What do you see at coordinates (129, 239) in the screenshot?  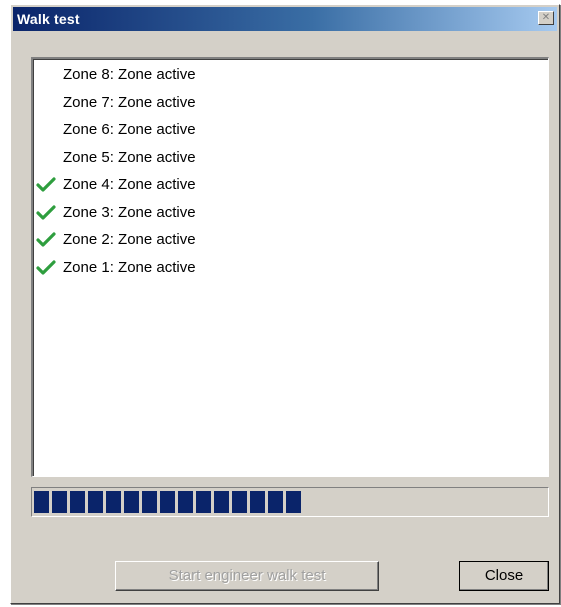 I see `zone-label: Zone 2: Zone active` at bounding box center [129, 239].